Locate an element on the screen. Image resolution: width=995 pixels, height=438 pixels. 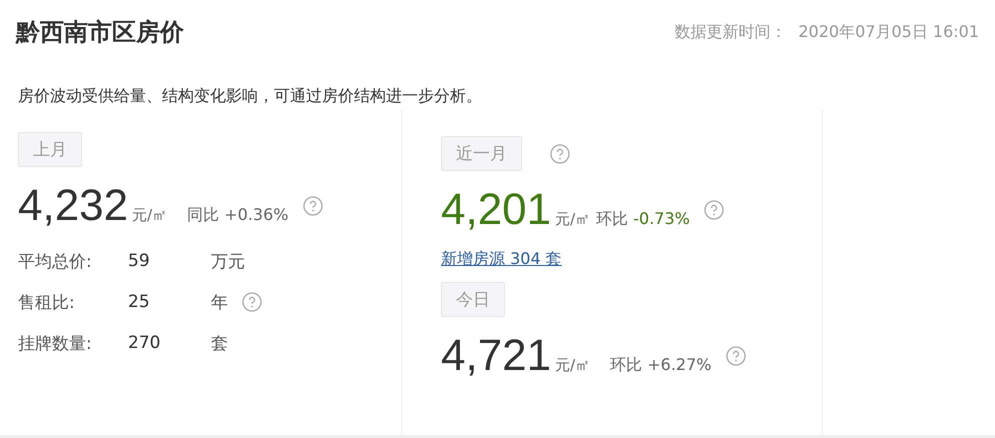
stat-label: 售租比: is located at coordinates (47, 303).